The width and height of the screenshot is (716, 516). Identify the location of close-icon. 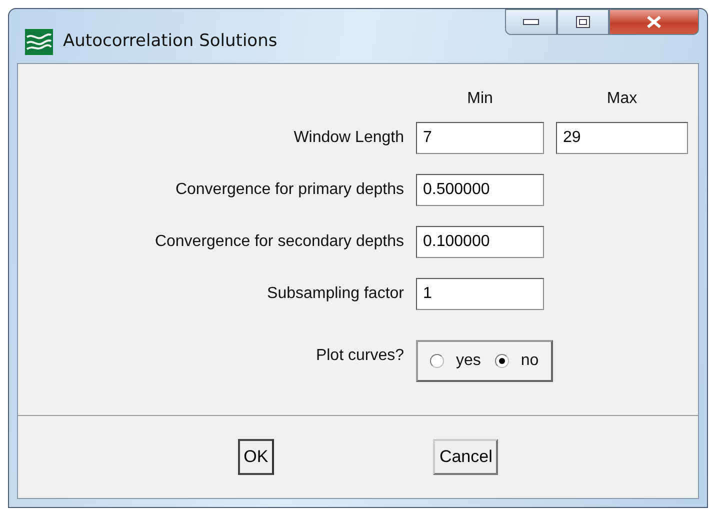
(654, 22).